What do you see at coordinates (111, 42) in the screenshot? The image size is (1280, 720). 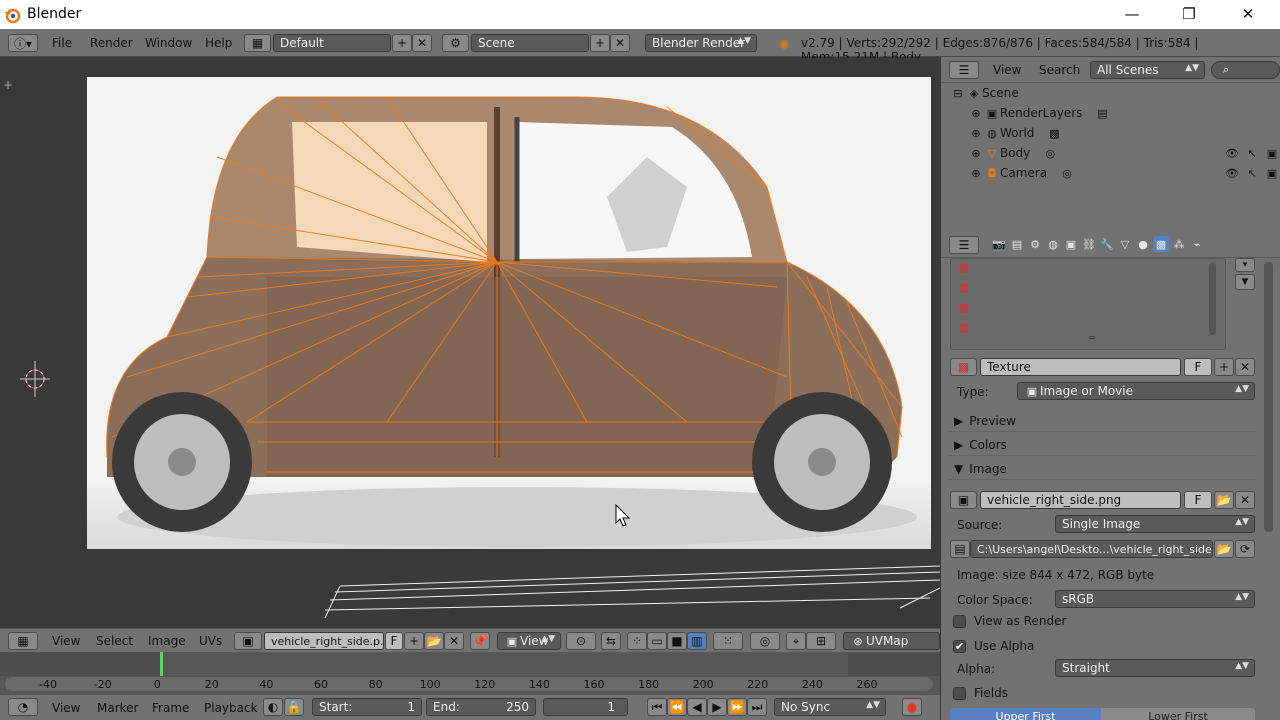 I see `menu-render: Render` at bounding box center [111, 42].